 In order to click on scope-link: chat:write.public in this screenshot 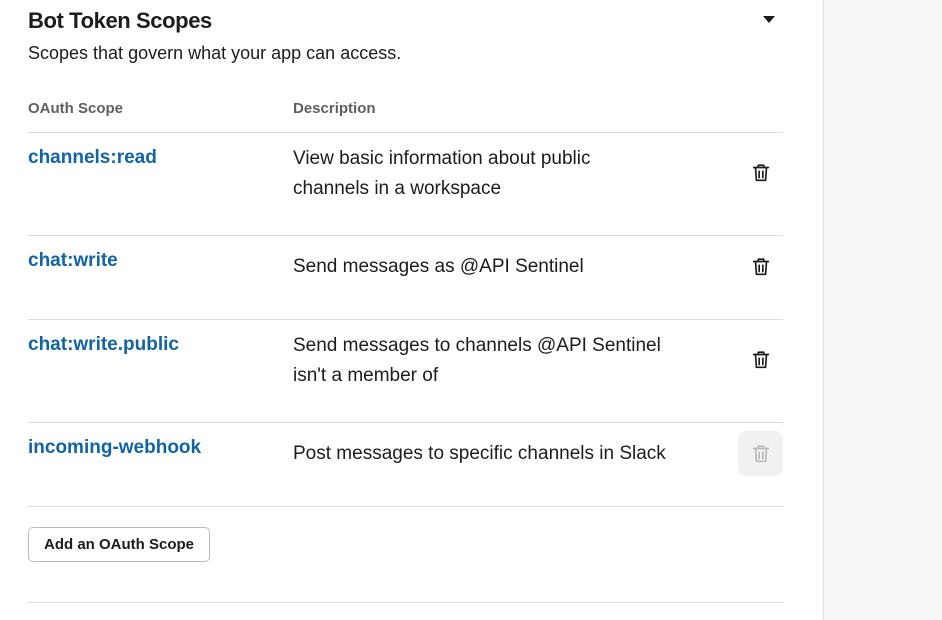, I will do `click(103, 345)`.